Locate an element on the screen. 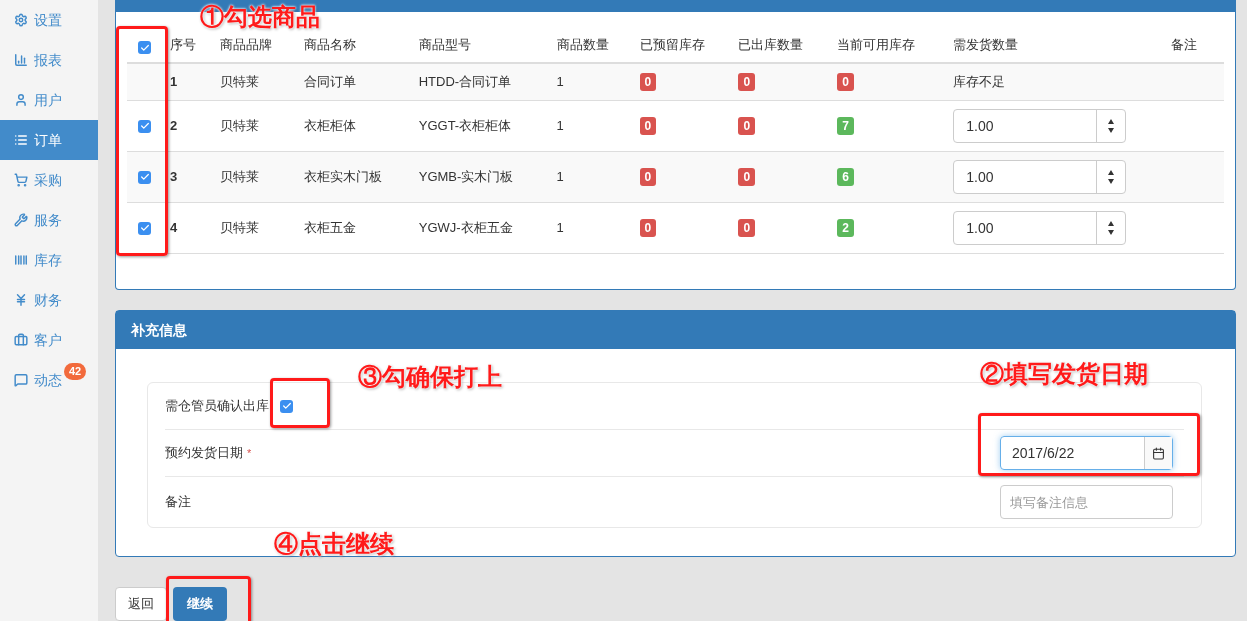  sidebar-item: 报表 is located at coordinates (49, 60).